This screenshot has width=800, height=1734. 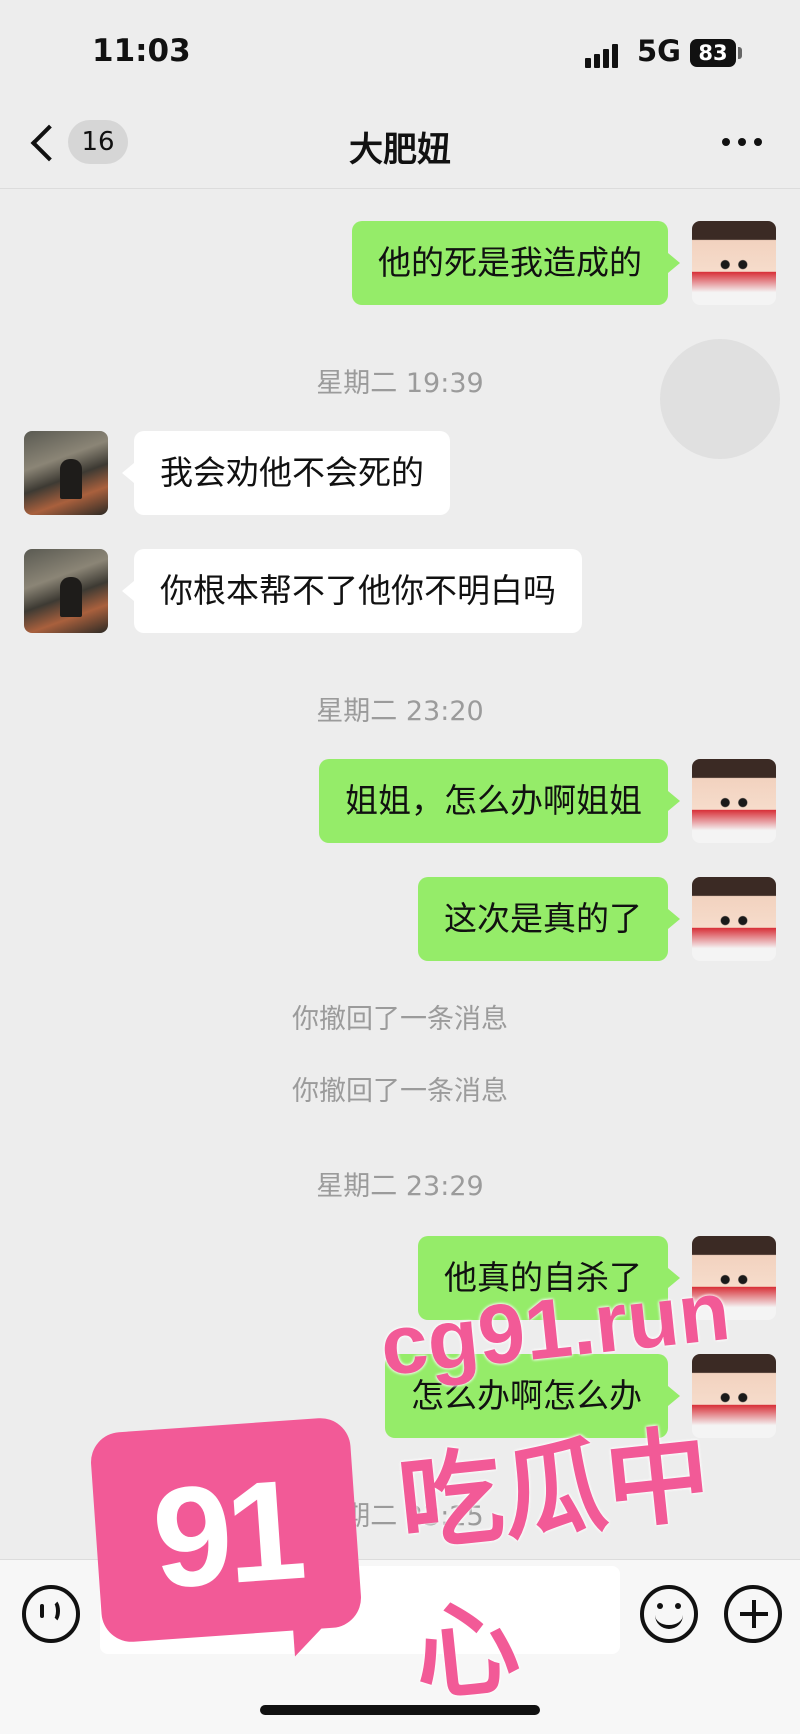 What do you see at coordinates (669, 1614) in the screenshot?
I see `emoji-icon` at bounding box center [669, 1614].